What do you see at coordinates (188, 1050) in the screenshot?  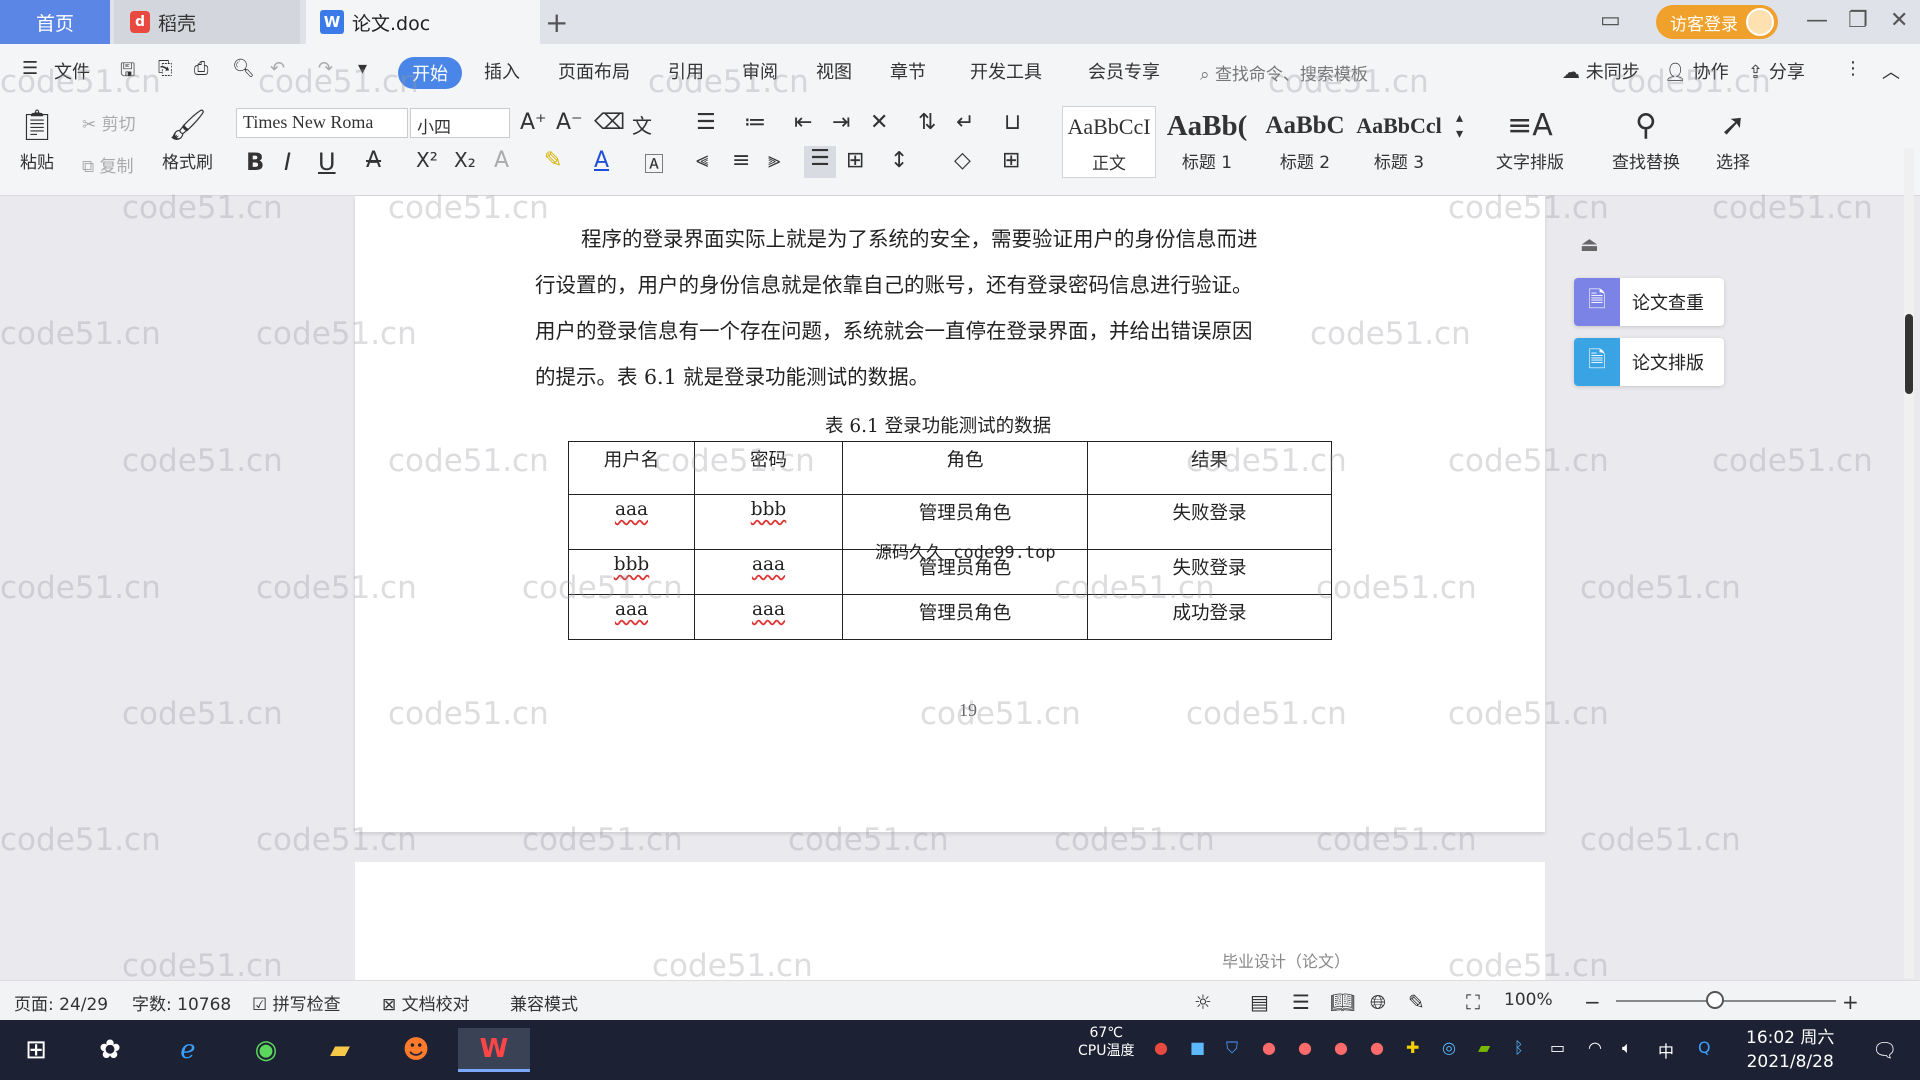 I see `ie-browser-icon: ℯ` at bounding box center [188, 1050].